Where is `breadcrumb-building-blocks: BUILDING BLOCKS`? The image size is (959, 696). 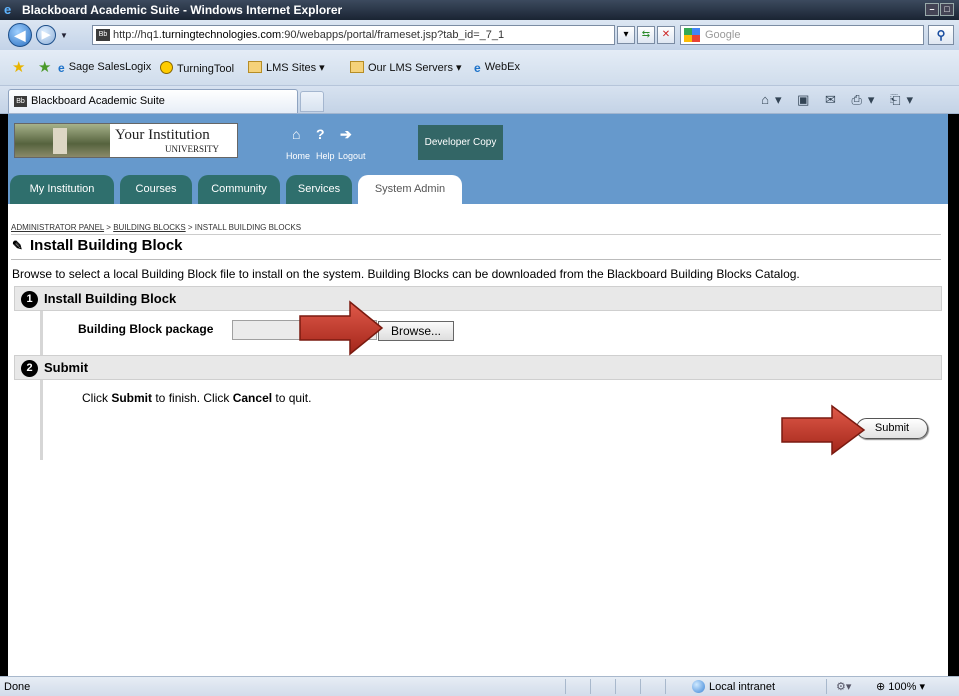
breadcrumb-building-blocks: BUILDING BLOCKS is located at coordinates (149, 227).